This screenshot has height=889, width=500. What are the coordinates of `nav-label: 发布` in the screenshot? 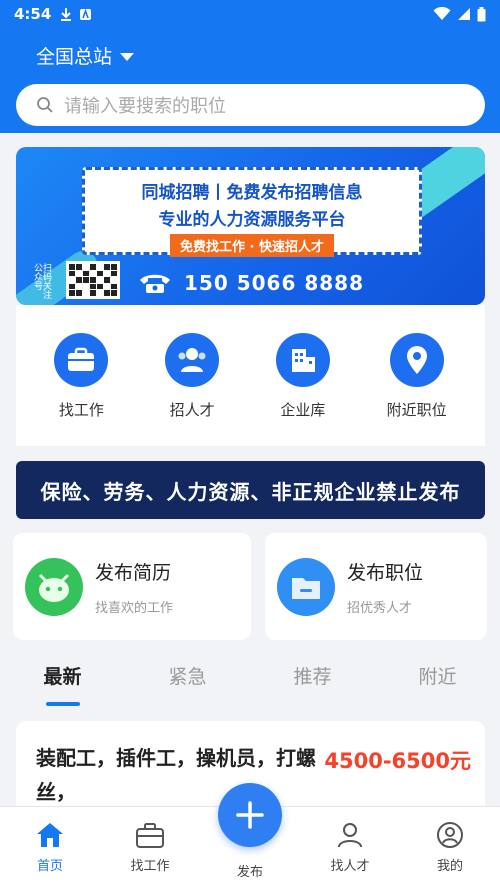 It's located at (249, 872).